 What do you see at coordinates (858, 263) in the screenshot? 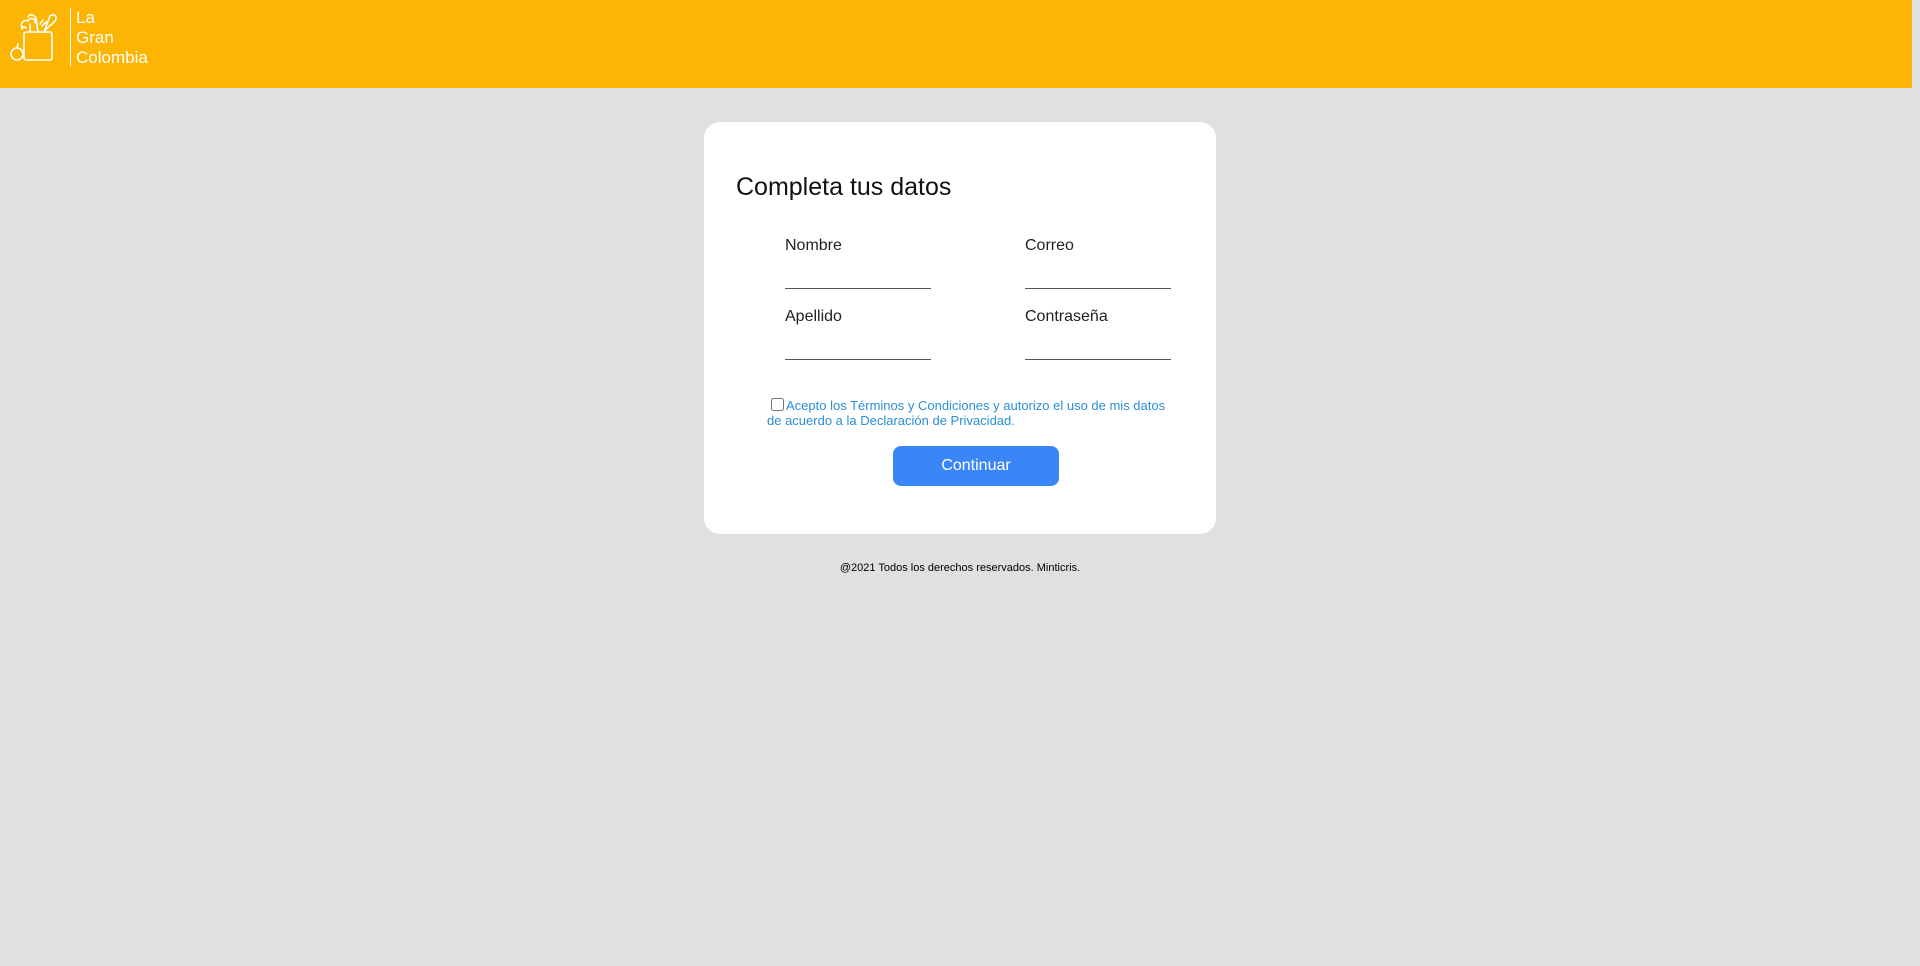
I see `nombre-field-group: Nombre` at bounding box center [858, 263].